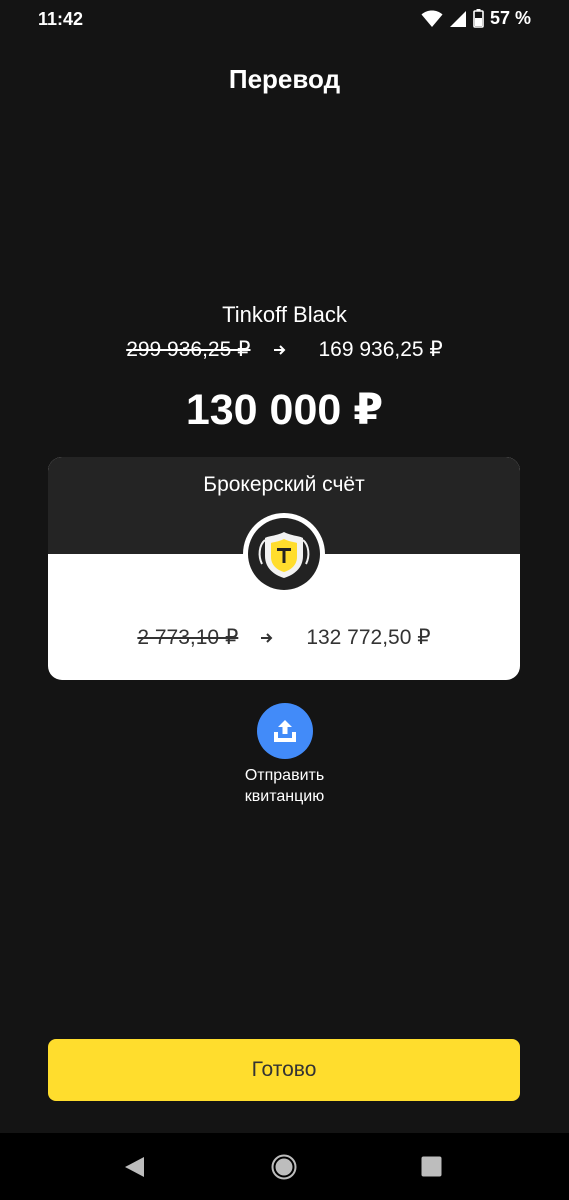  I want to click on system-nav-bar, so click(284, 1166).